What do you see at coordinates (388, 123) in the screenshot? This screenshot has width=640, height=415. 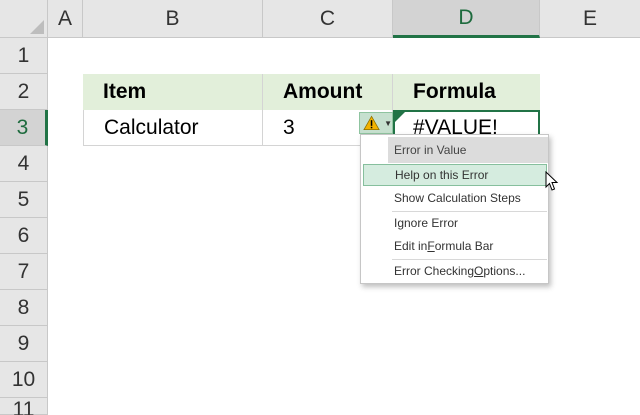 I see `dropdown-arrow-icon: ▼` at bounding box center [388, 123].